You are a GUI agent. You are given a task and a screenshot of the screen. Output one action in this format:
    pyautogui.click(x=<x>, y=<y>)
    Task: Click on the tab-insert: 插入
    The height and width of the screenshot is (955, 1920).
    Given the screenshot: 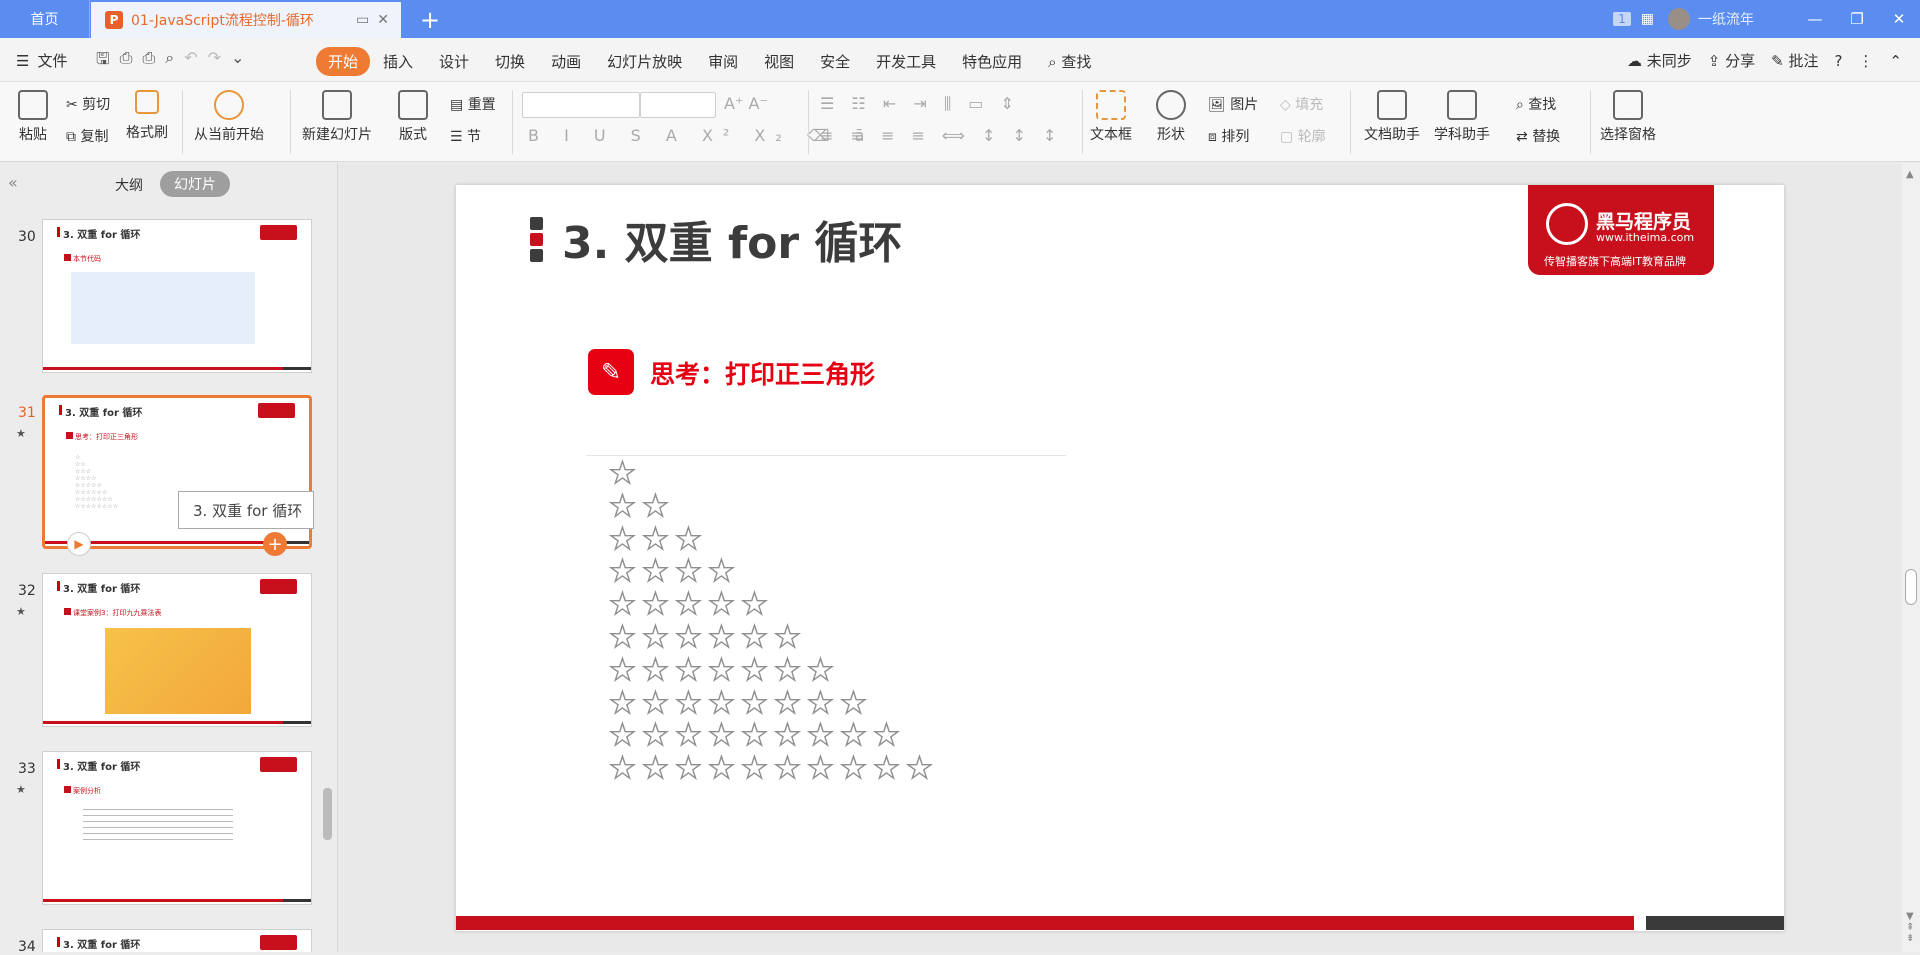 What is the action you would take?
    pyautogui.click(x=398, y=61)
    